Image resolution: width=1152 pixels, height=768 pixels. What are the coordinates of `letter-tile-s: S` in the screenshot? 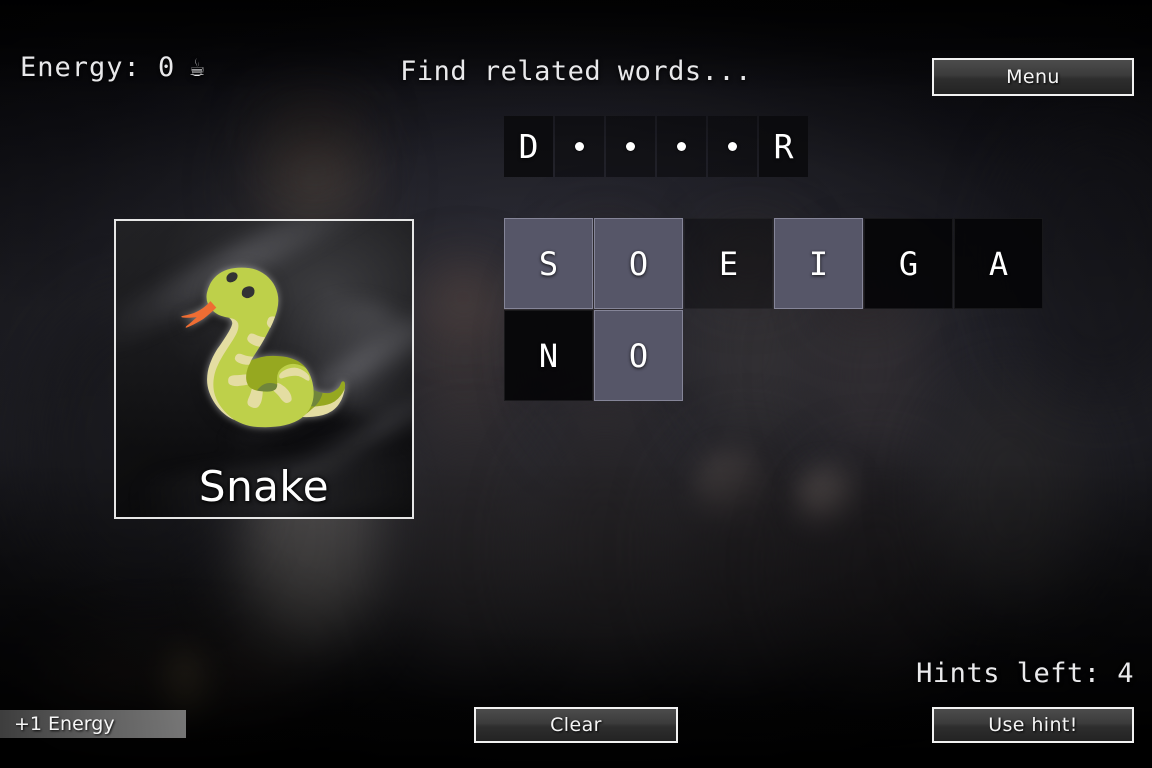 It's located at (548, 263).